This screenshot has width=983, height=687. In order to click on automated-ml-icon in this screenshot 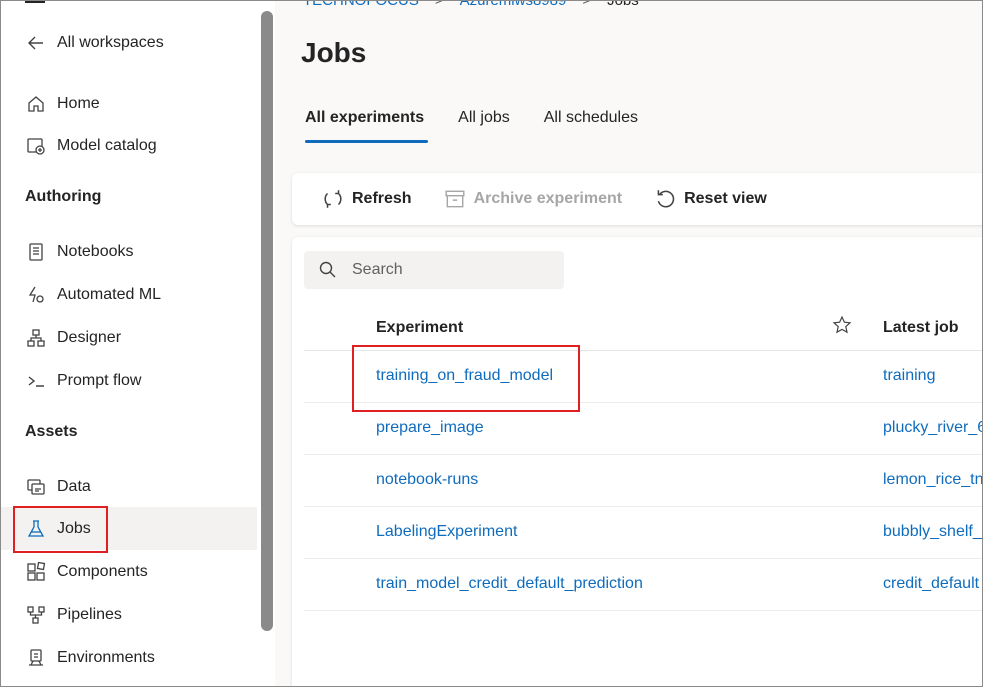, I will do `click(36, 295)`.